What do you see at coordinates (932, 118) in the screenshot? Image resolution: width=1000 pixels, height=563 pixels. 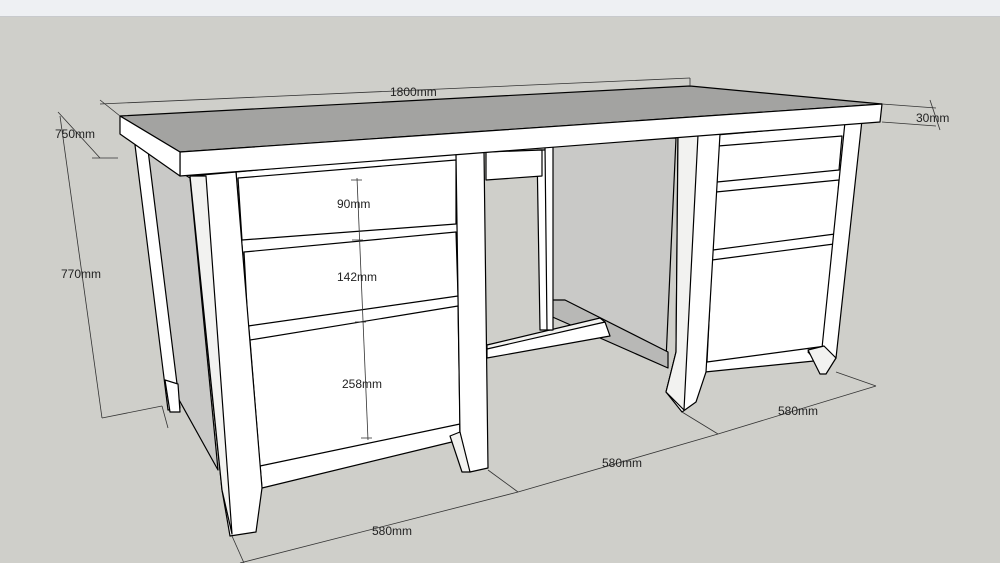 I see `dim-label-thickness: 30mm` at bounding box center [932, 118].